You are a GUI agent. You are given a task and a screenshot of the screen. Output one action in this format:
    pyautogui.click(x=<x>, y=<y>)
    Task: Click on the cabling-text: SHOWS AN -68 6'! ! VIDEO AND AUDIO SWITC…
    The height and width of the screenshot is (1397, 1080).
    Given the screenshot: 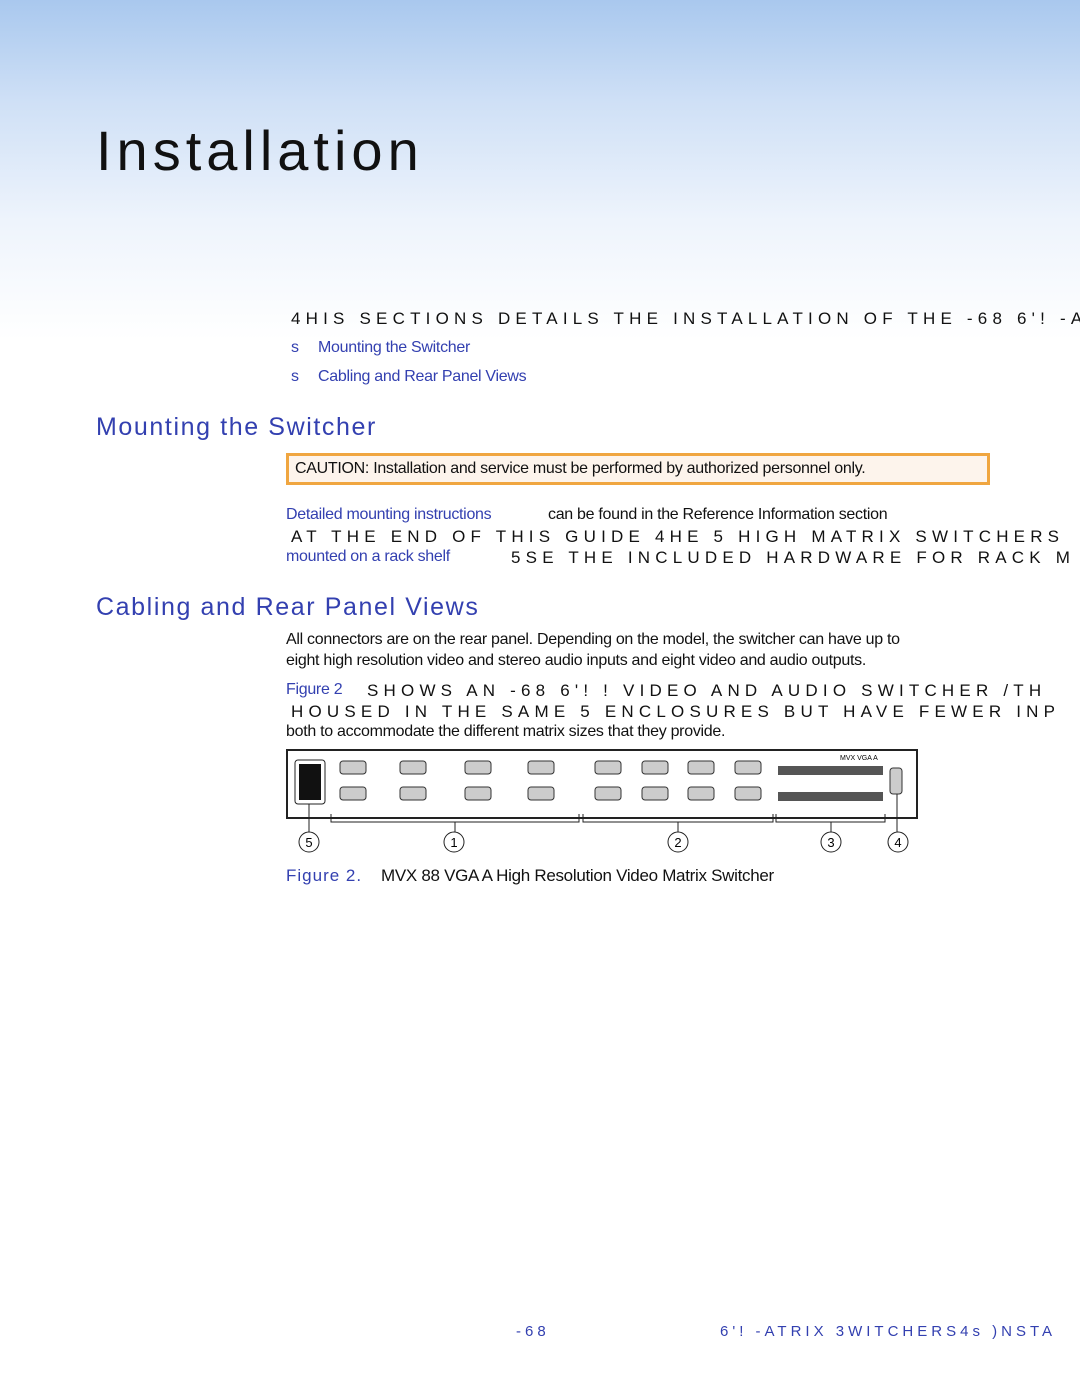 What is the action you would take?
    pyautogui.click(x=707, y=690)
    